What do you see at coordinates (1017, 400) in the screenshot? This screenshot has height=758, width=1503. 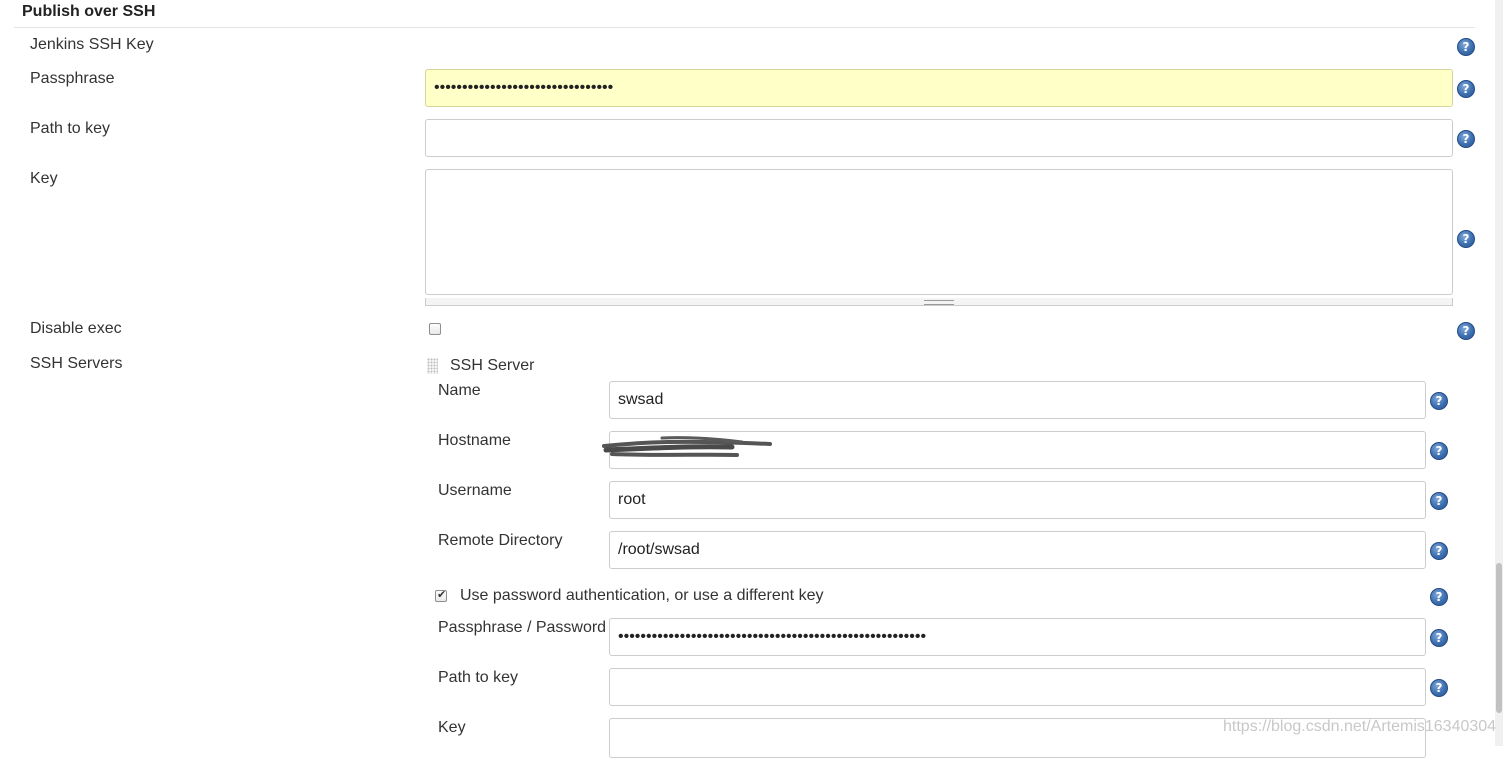 I see `server-name-input` at bounding box center [1017, 400].